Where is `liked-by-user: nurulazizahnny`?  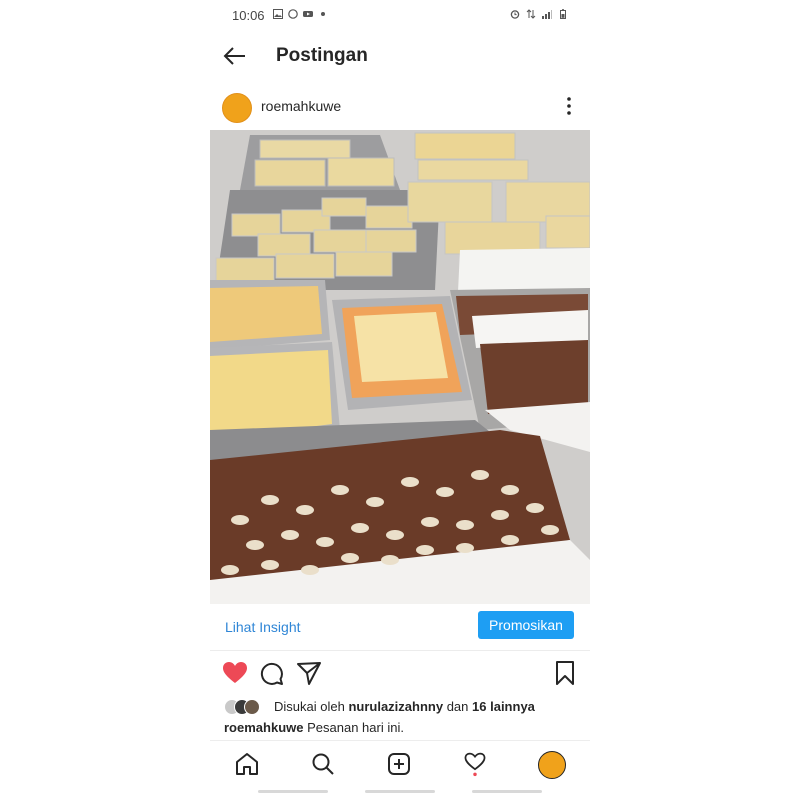
liked-by-user: nurulazizahnny is located at coordinates (395, 706).